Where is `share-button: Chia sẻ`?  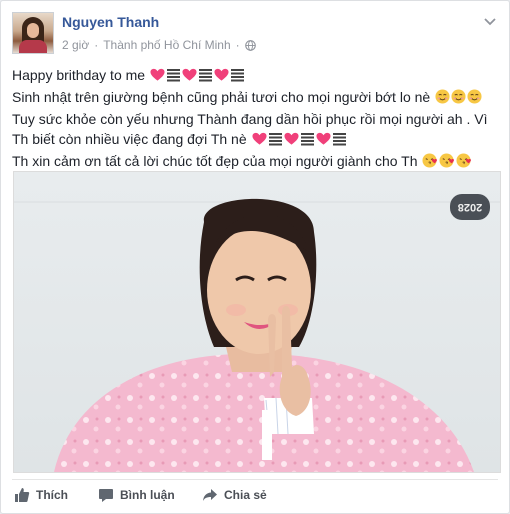
share-button: Chia sẻ is located at coordinates (234, 495).